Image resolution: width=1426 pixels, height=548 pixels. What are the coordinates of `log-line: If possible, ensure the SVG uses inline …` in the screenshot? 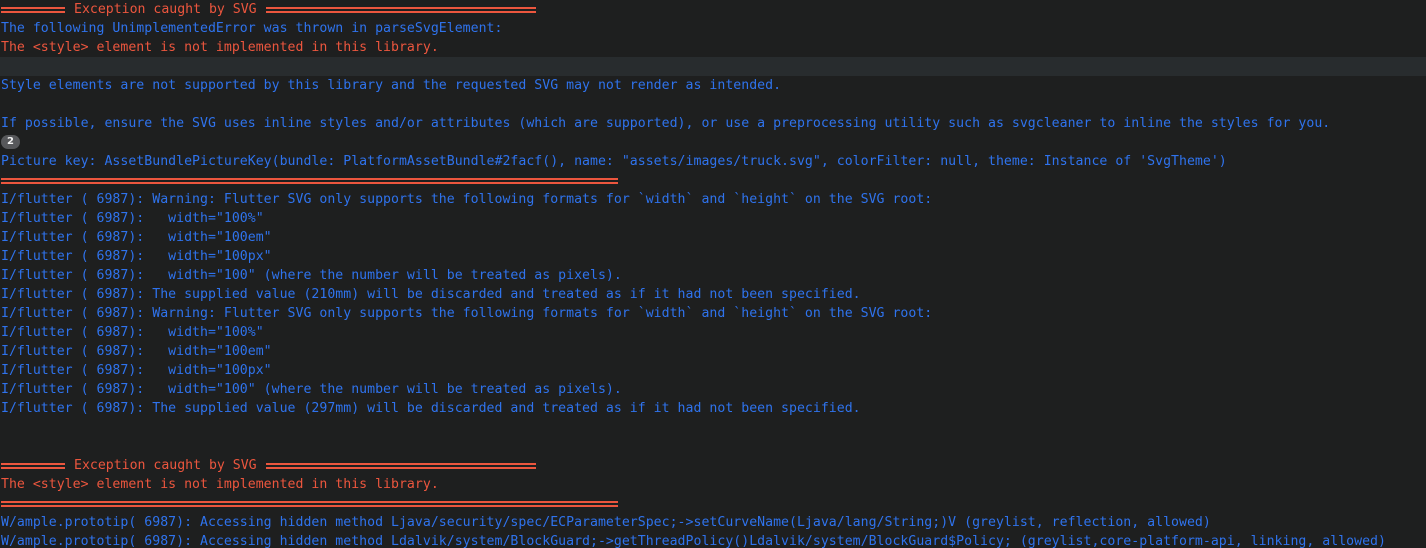 It's located at (666, 123).